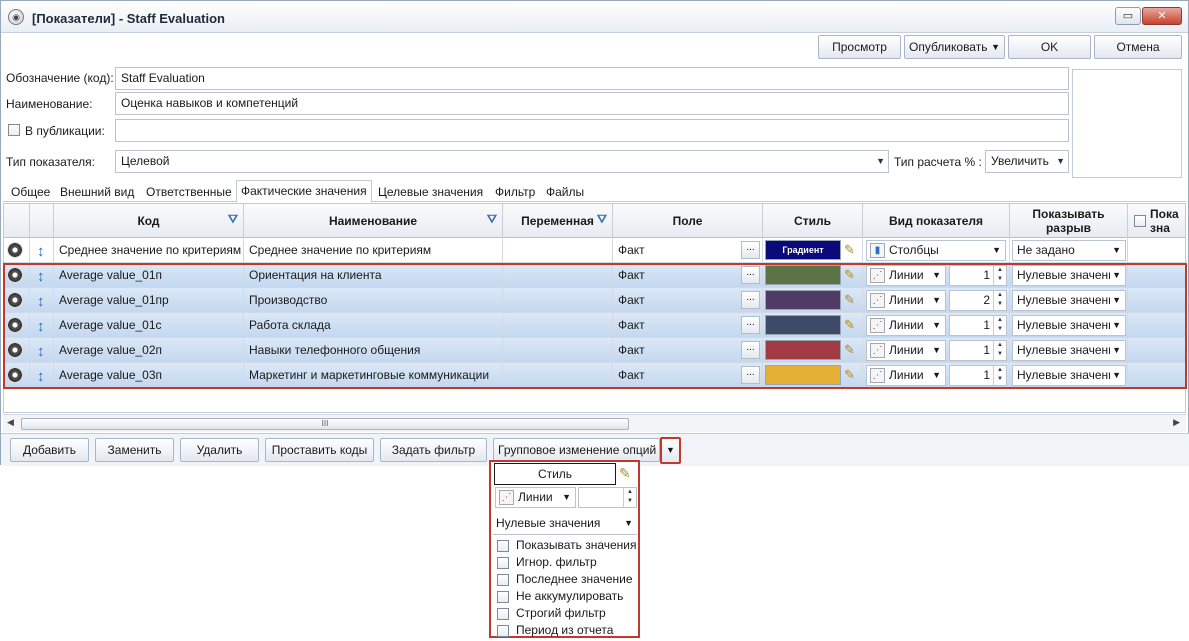  I want to click on tab-appearance: Внешний вид, so click(97, 192).